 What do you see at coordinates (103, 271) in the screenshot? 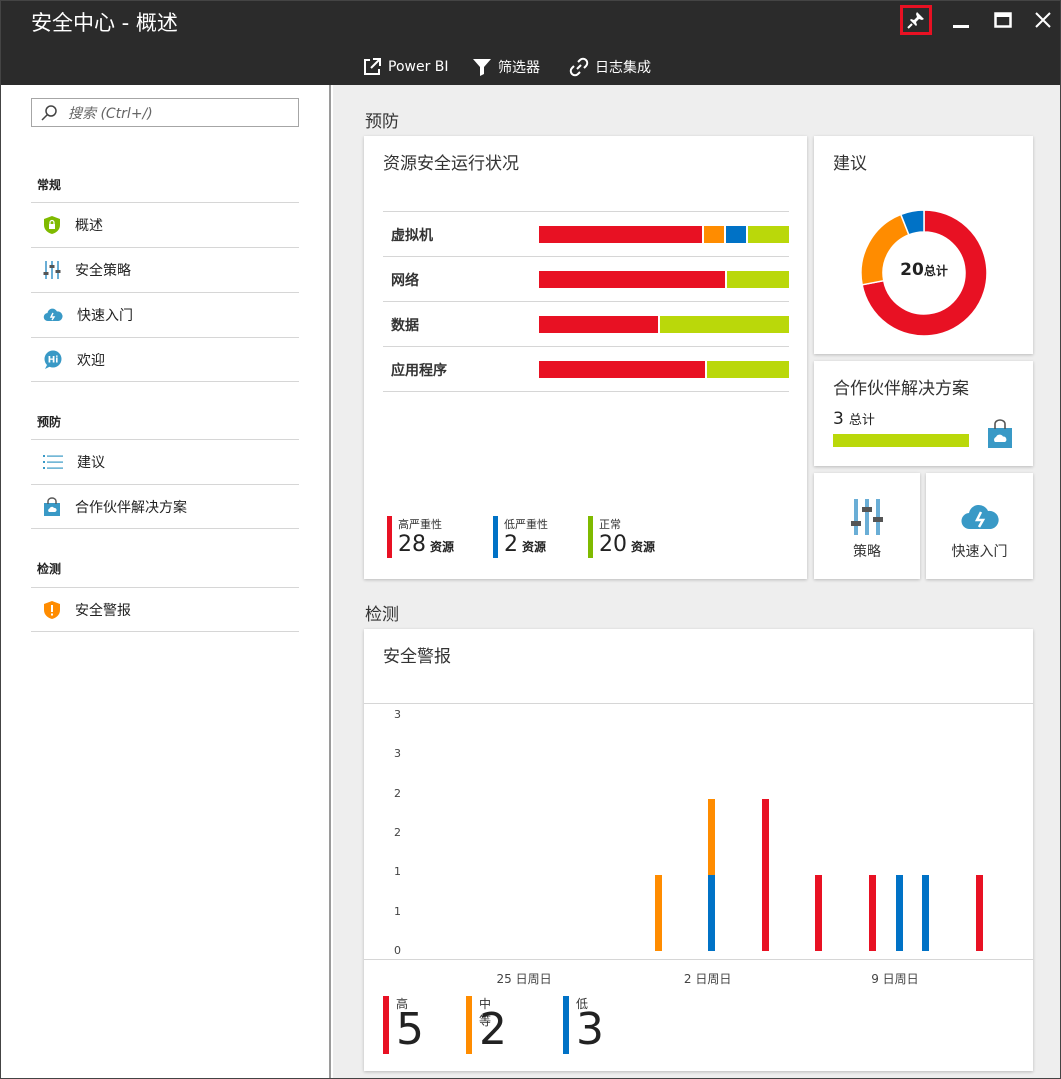
I see `sidebar-item-label: 安全策略` at bounding box center [103, 271].